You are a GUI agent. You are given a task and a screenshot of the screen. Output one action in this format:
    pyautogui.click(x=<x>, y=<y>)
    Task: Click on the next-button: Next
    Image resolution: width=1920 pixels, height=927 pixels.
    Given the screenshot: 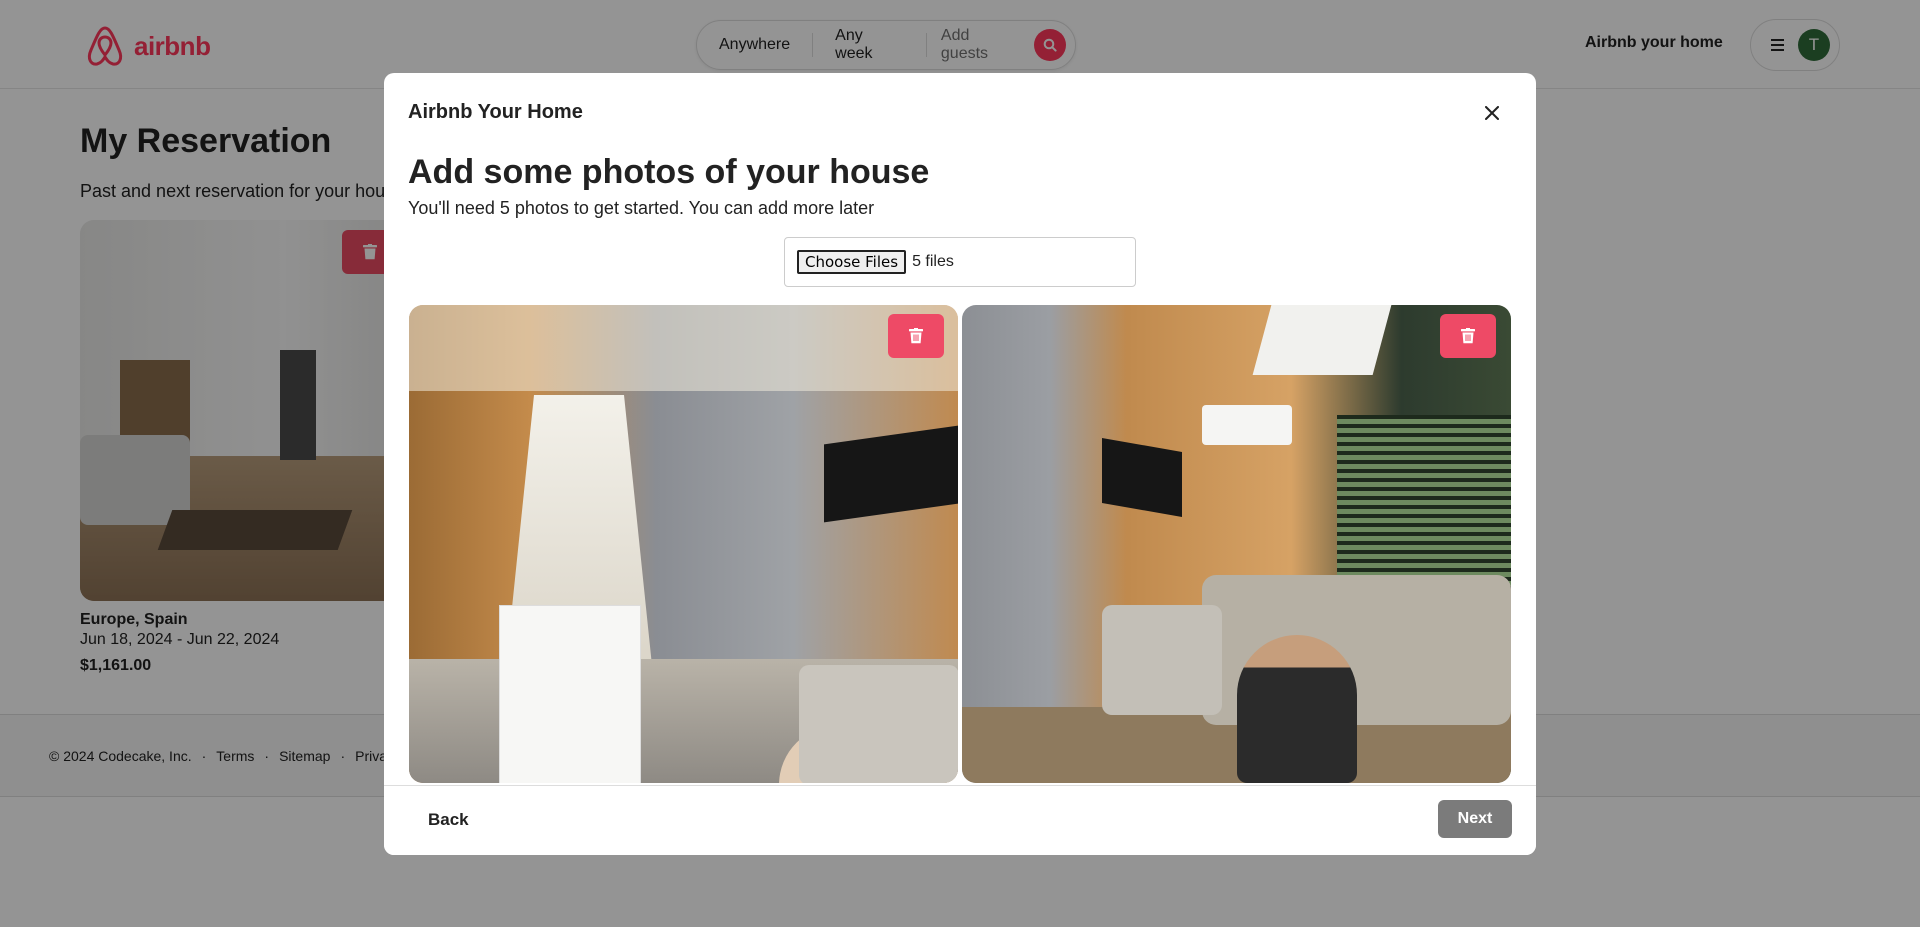 What is the action you would take?
    pyautogui.click(x=1475, y=819)
    